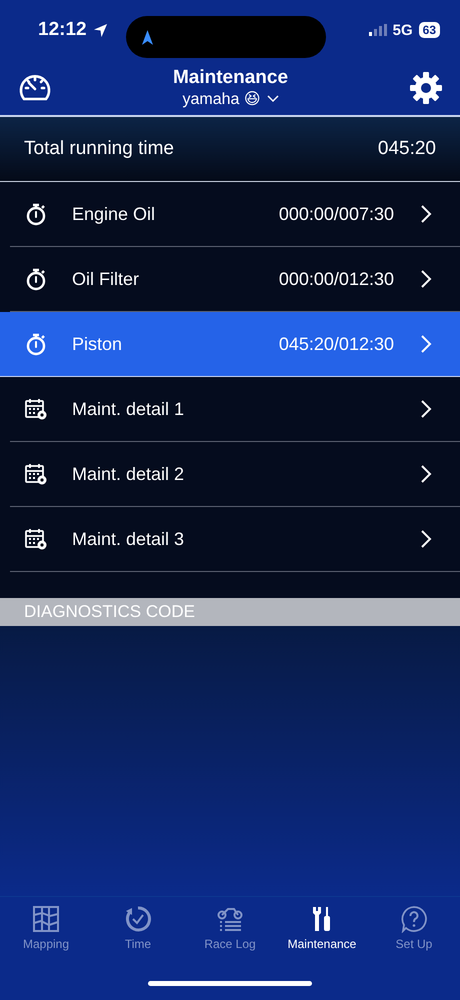 The width and height of the screenshot is (460, 1000). What do you see at coordinates (62, 30) in the screenshot?
I see `status-time: 12:12` at bounding box center [62, 30].